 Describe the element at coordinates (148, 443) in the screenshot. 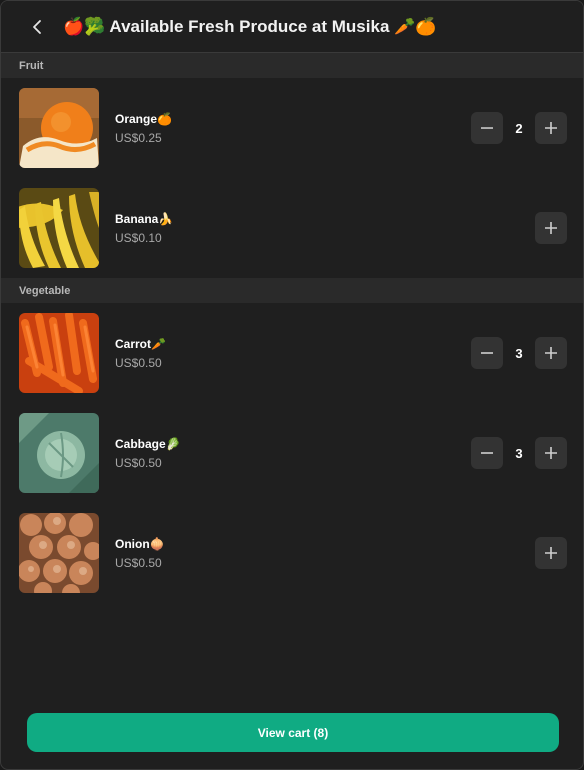

I see `product-name: Cabbage🥬` at that location.